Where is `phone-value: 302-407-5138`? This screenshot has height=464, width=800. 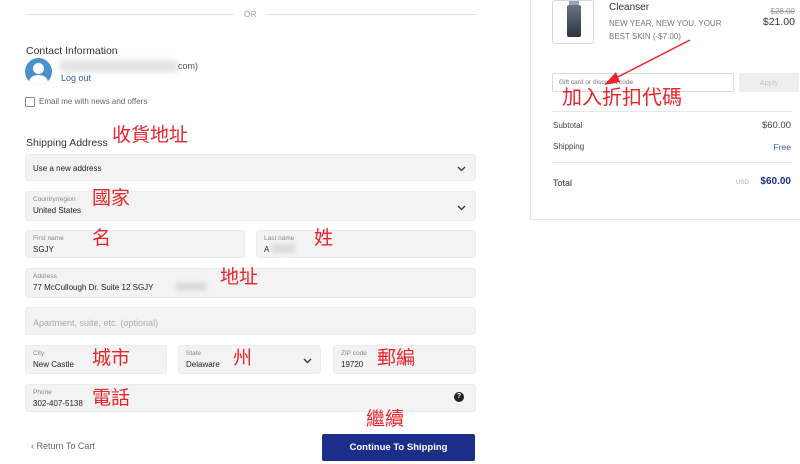
phone-value: 302-407-5138 is located at coordinates (58, 403).